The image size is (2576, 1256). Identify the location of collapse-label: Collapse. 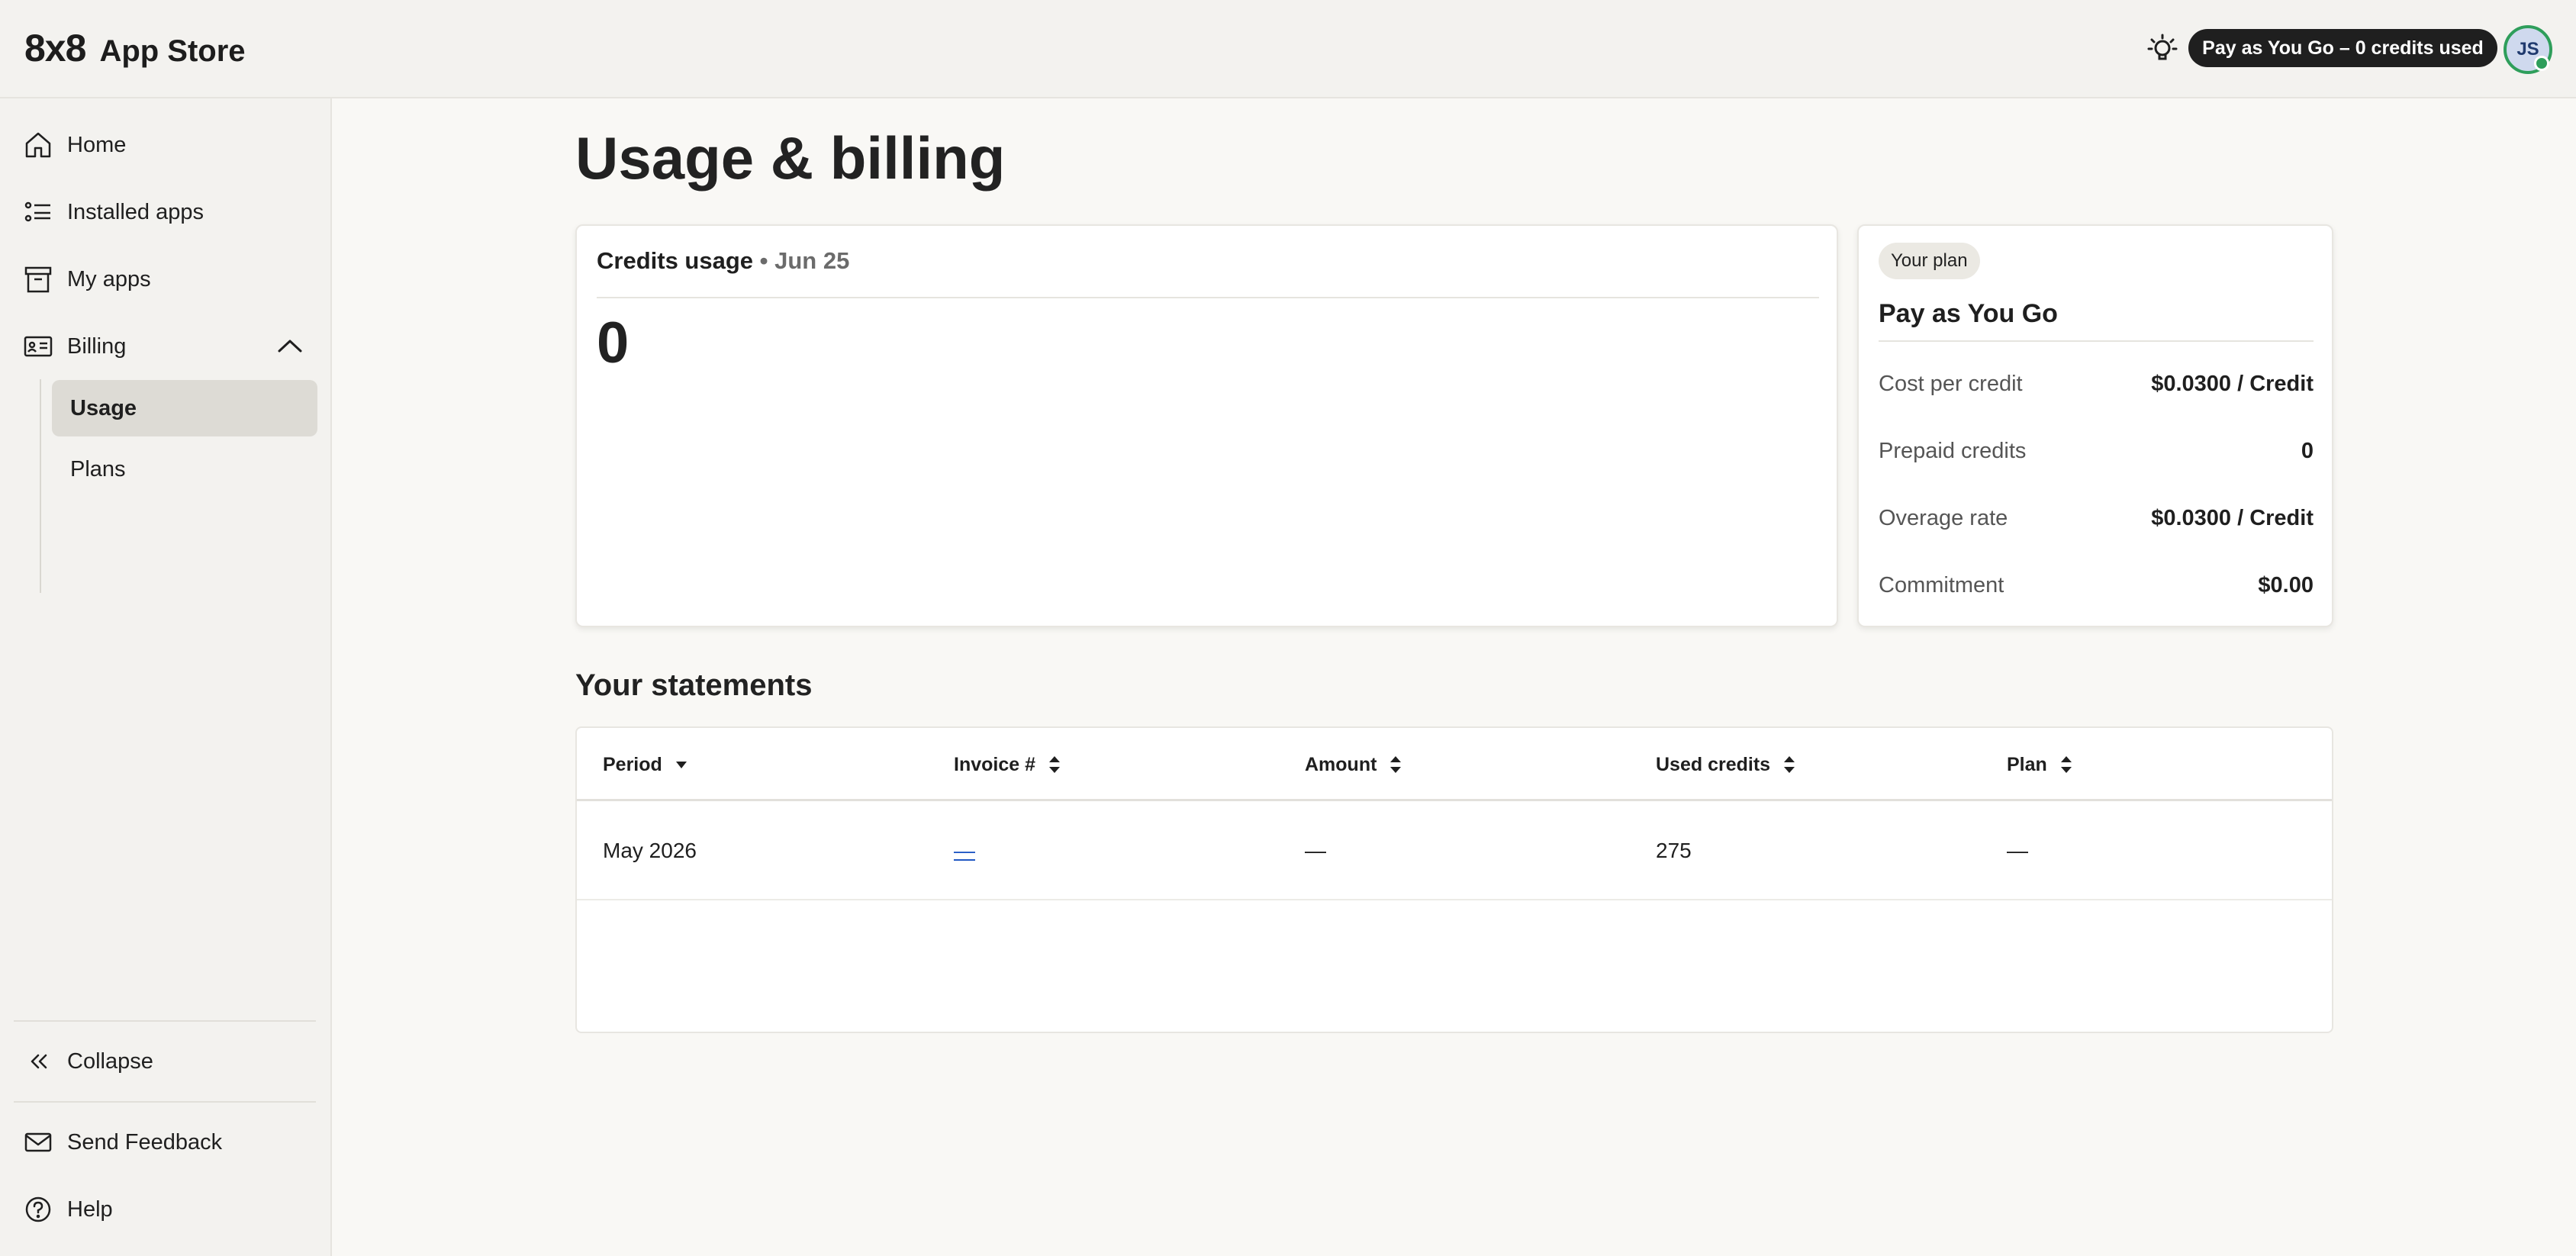
(110, 1061).